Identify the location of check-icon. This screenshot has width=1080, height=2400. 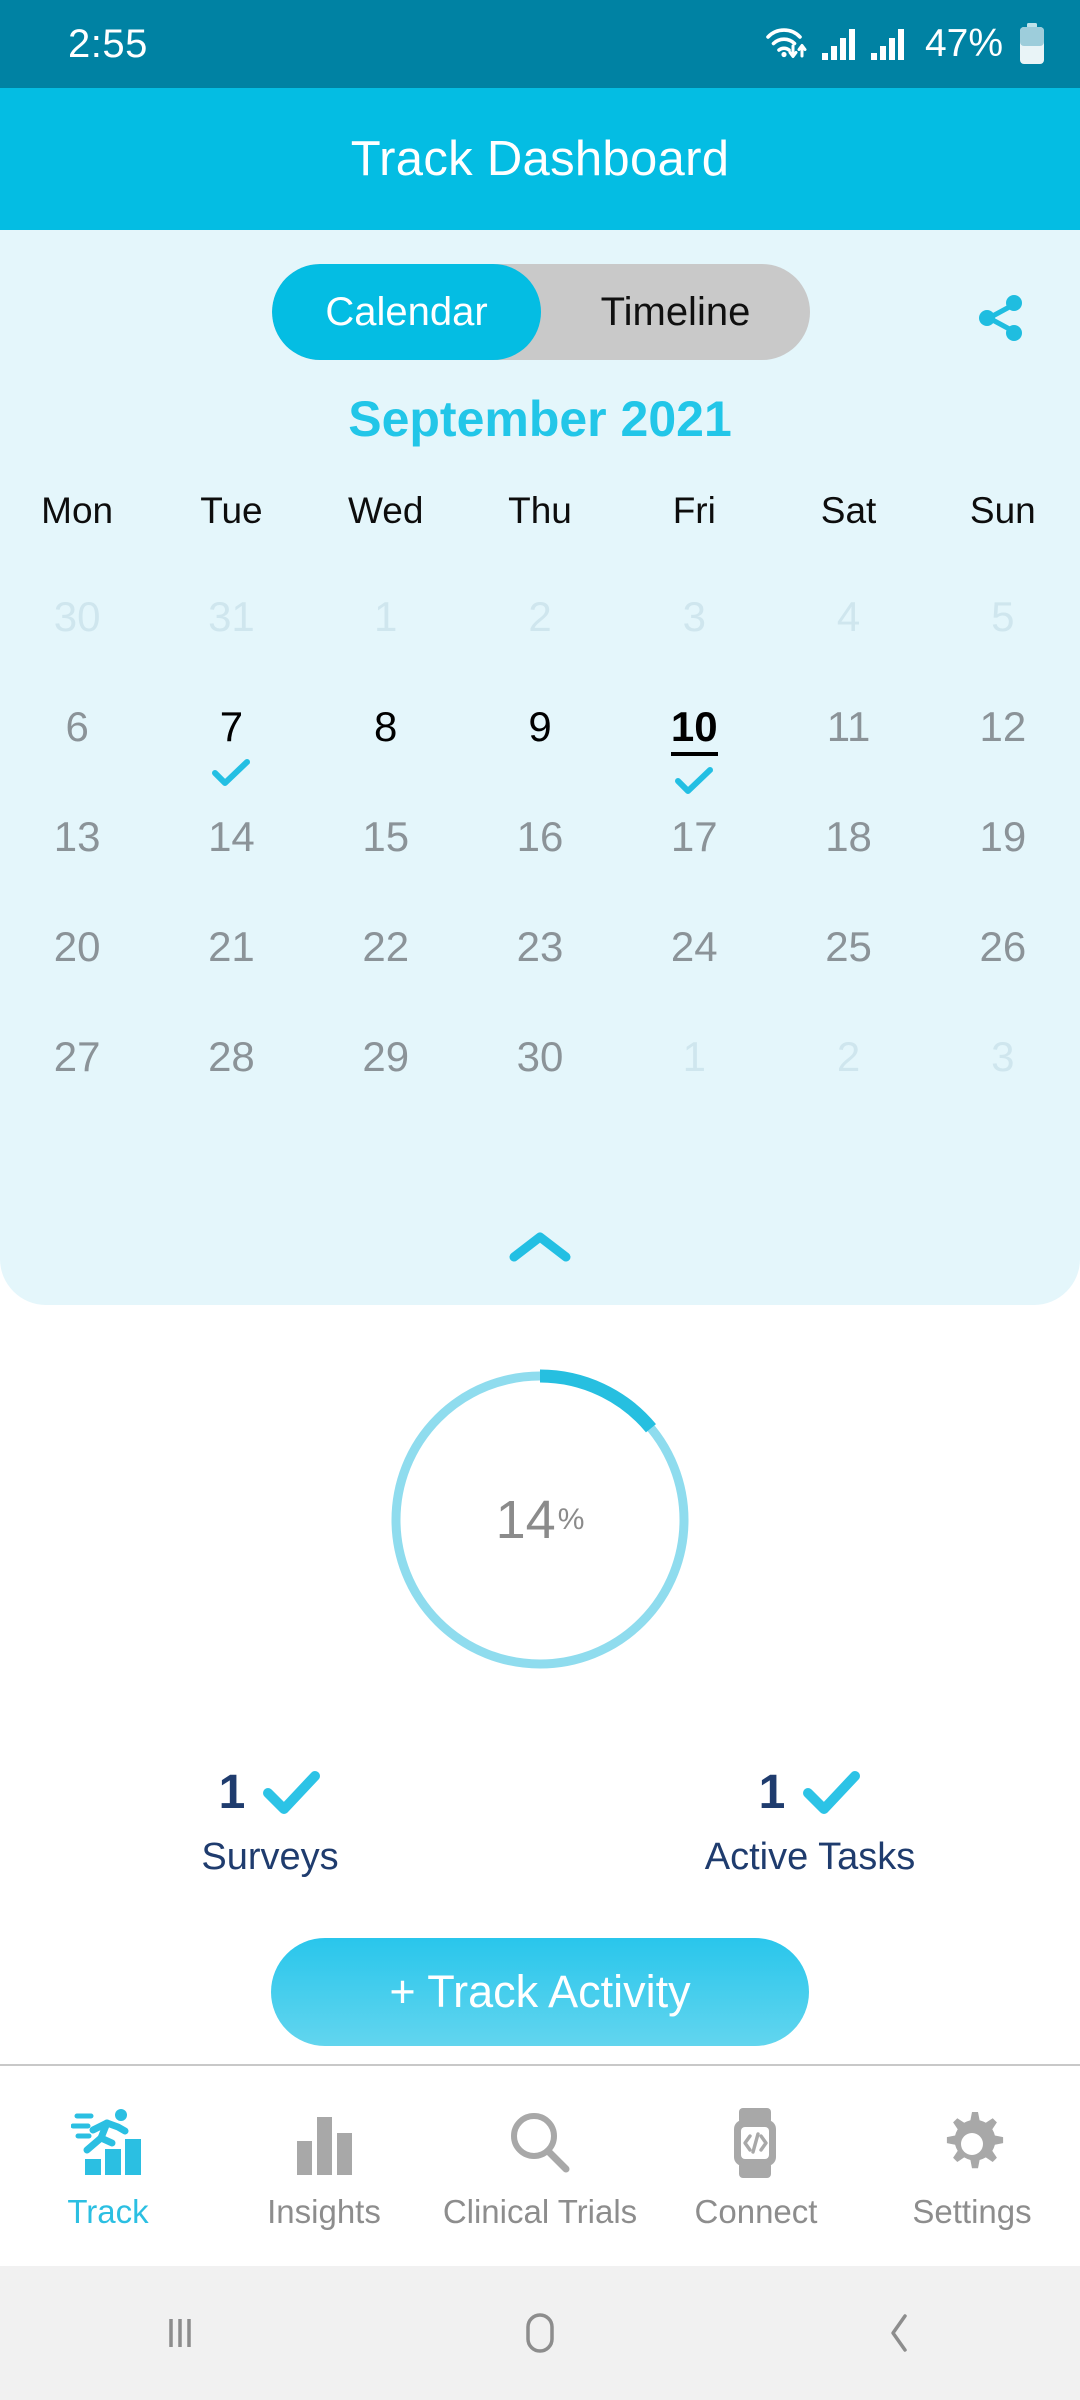
(231, 773).